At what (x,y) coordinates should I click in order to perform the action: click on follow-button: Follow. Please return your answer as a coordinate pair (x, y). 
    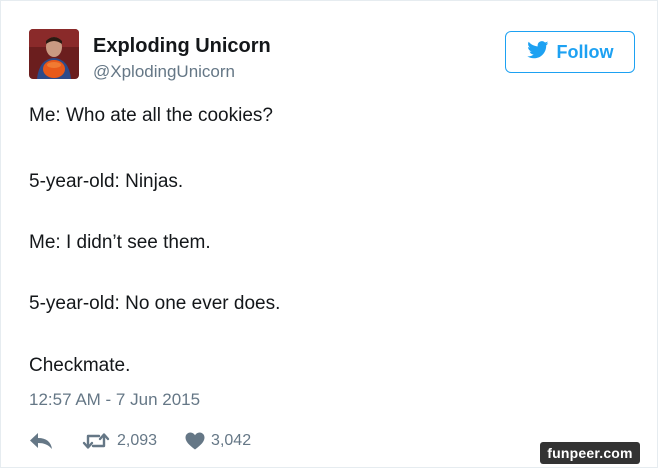
    Looking at the image, I should click on (570, 52).